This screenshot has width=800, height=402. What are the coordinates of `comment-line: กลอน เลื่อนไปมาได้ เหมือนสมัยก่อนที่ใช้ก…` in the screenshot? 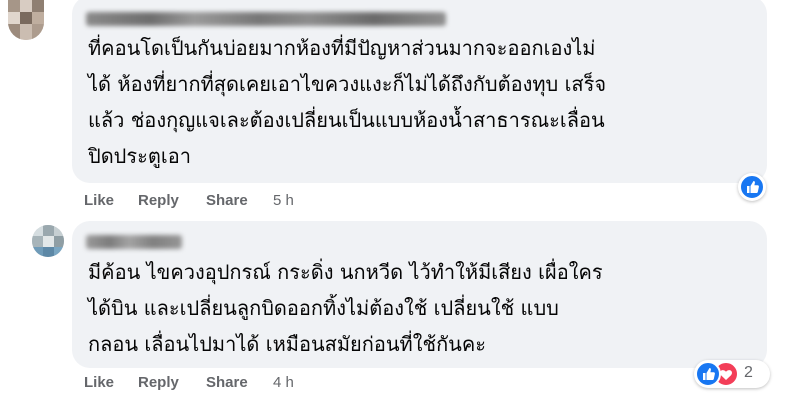 It's located at (287, 344).